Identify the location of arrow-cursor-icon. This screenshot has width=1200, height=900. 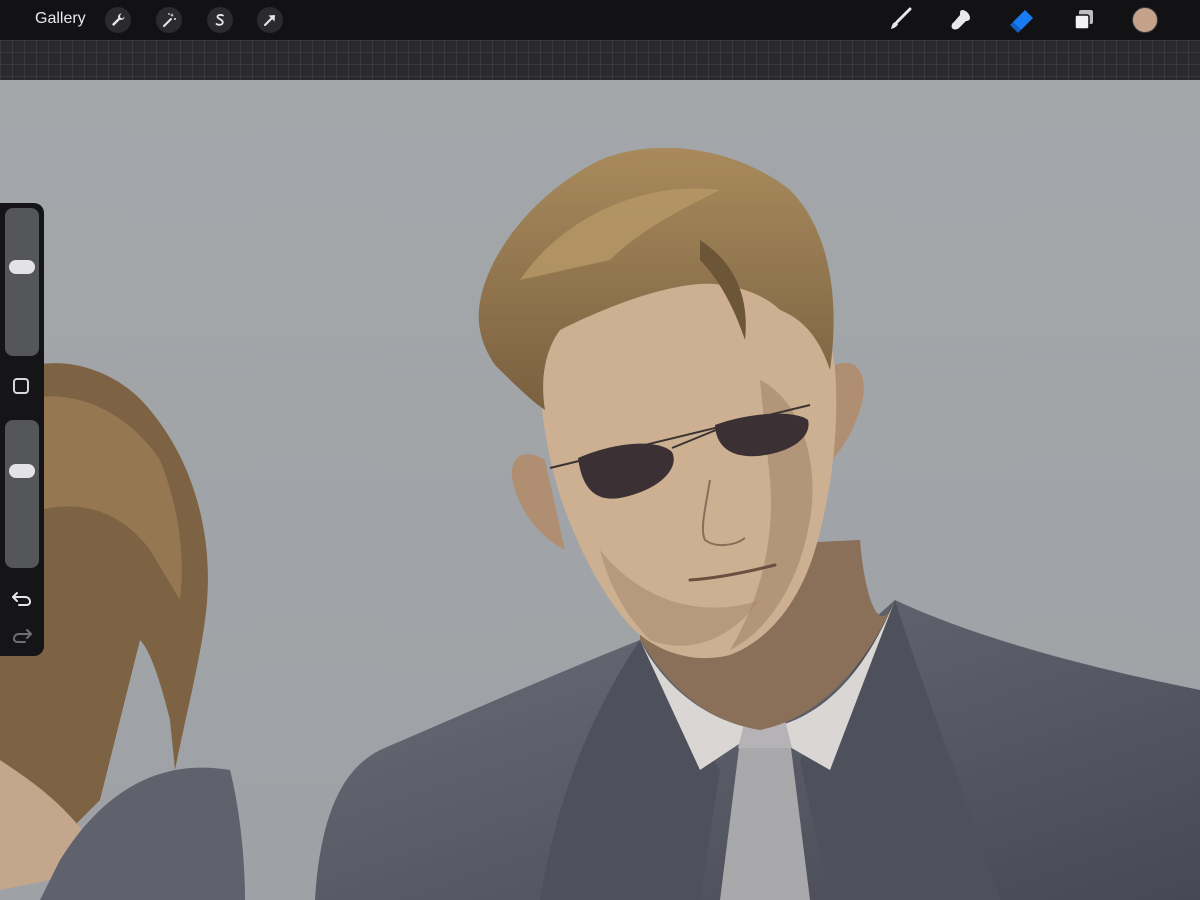
(269, 20).